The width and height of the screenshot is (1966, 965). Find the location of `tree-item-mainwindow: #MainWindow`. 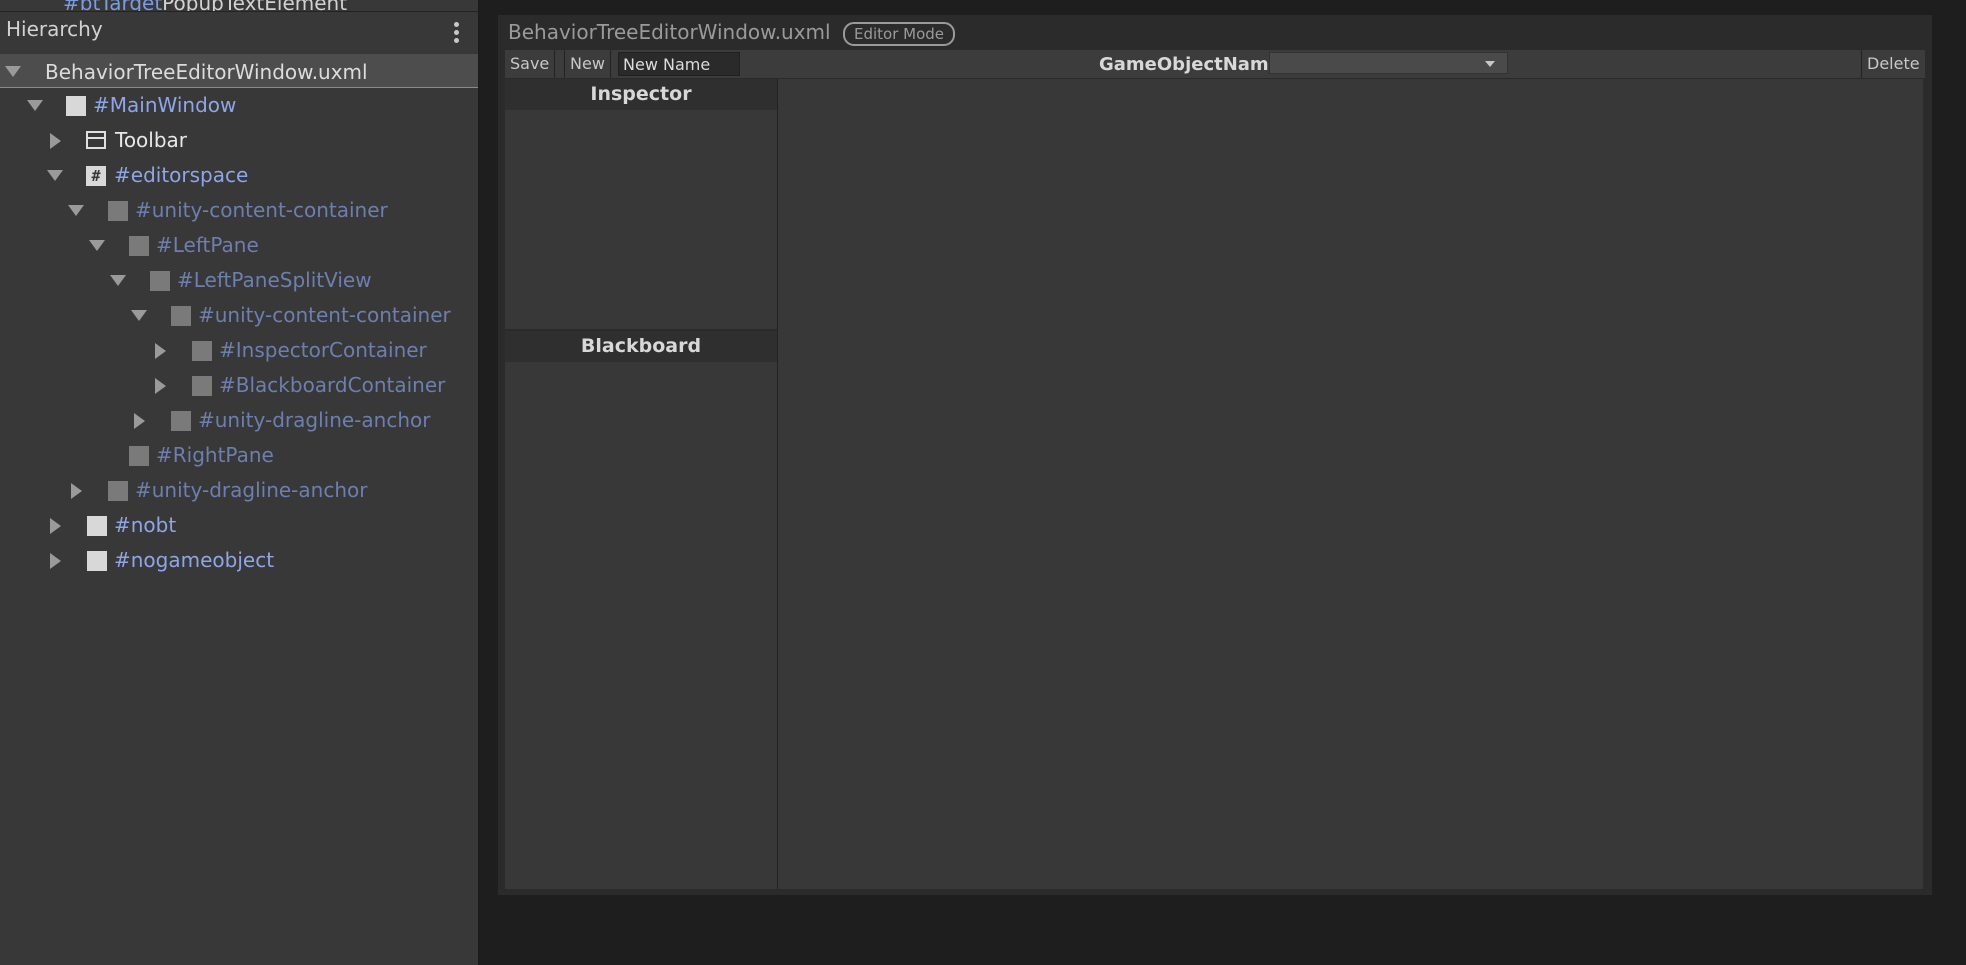

tree-item-mainwindow: #MainWindow is located at coordinates (239, 105).